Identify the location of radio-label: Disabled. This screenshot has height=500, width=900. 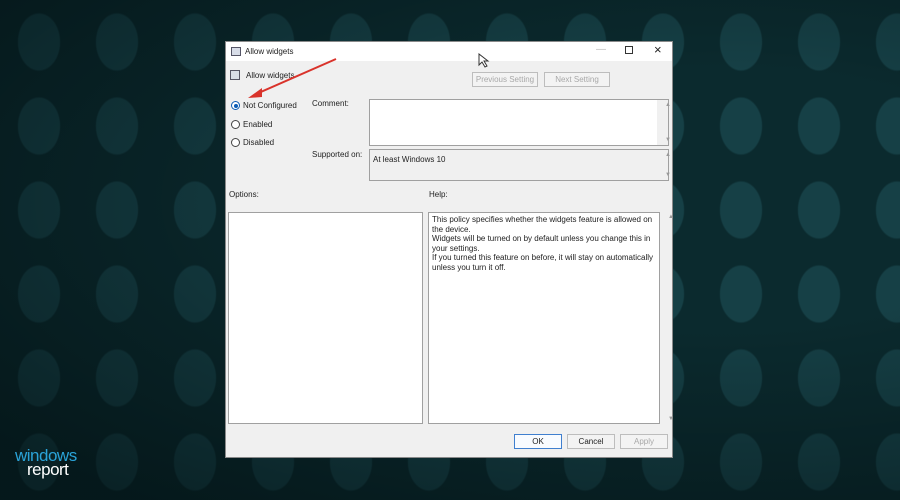
(259, 142).